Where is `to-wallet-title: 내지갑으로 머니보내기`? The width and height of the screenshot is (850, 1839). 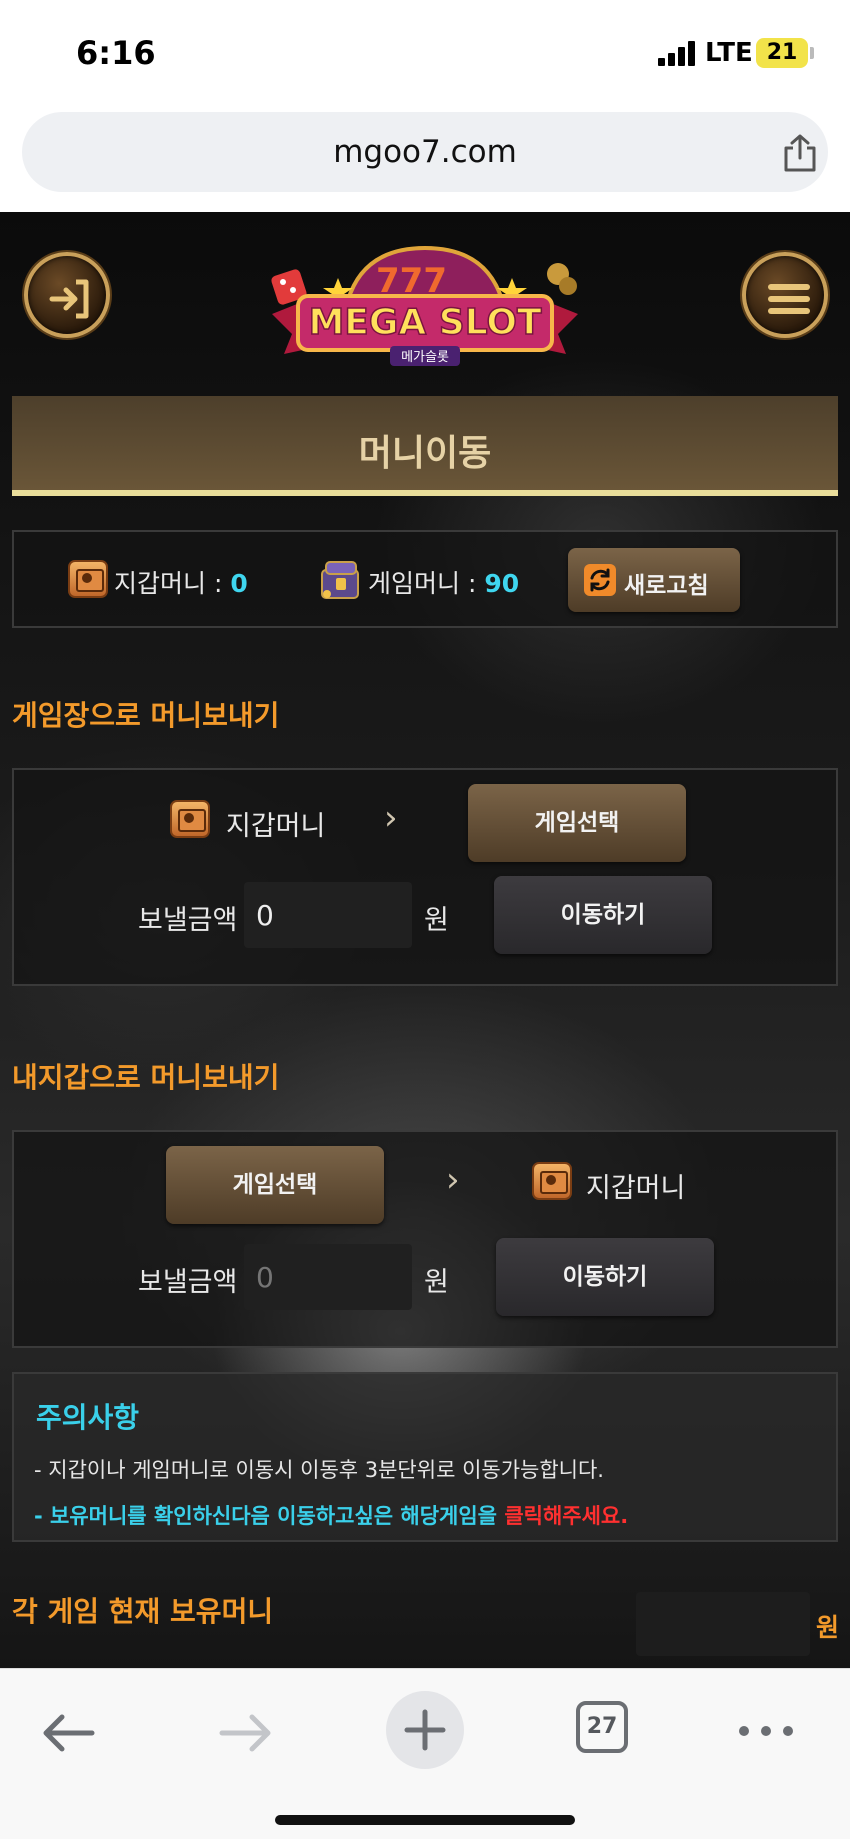
to-wallet-title: 내지갑으로 머니보내기 is located at coordinates (146, 1077).